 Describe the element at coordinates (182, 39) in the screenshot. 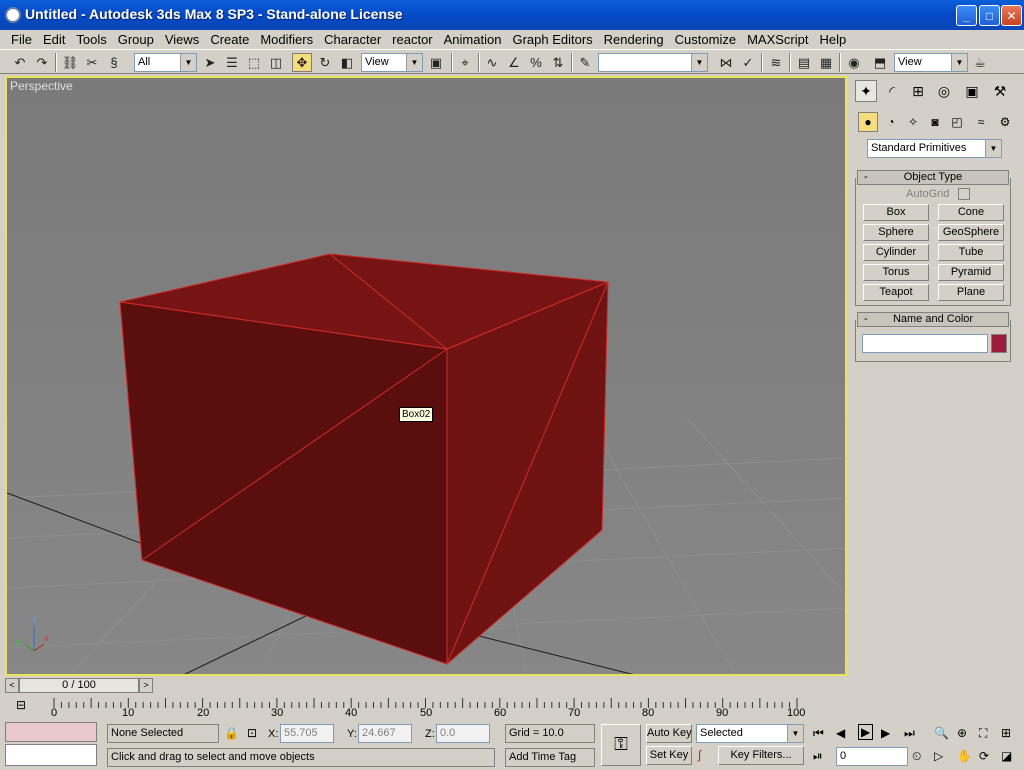

I see `menu-views: Views` at that location.